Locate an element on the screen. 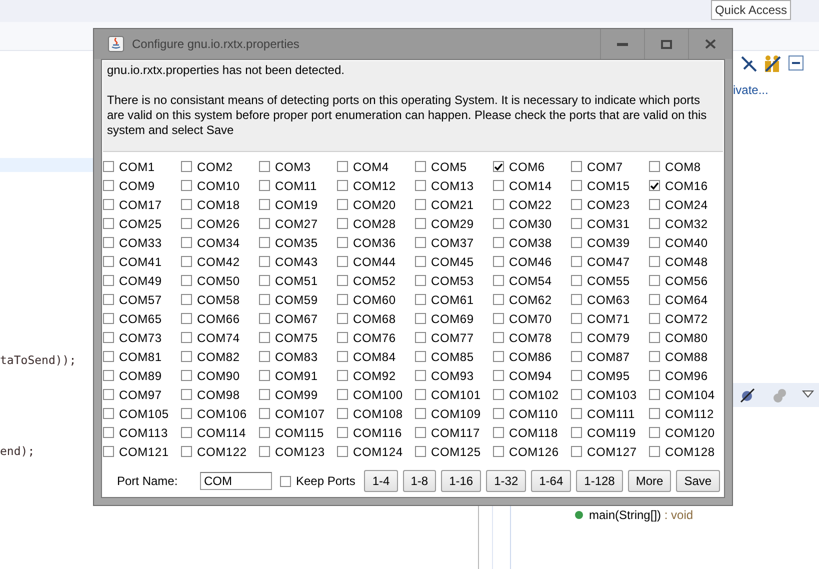 The height and width of the screenshot is (569, 819). checkbox-label: COM112 is located at coordinates (689, 413).